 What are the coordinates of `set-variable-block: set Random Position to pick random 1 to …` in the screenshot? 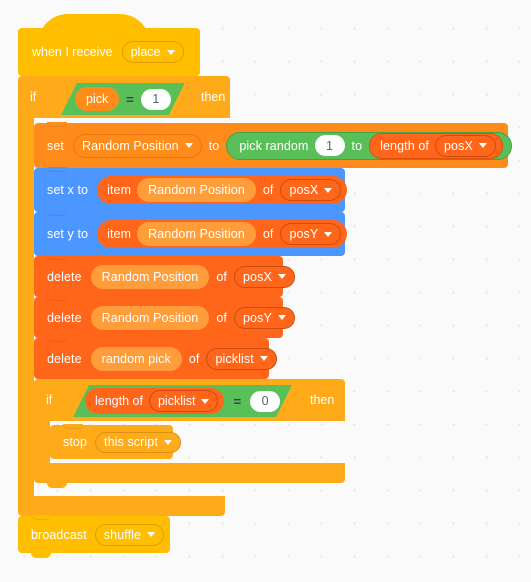 It's located at (273, 147).